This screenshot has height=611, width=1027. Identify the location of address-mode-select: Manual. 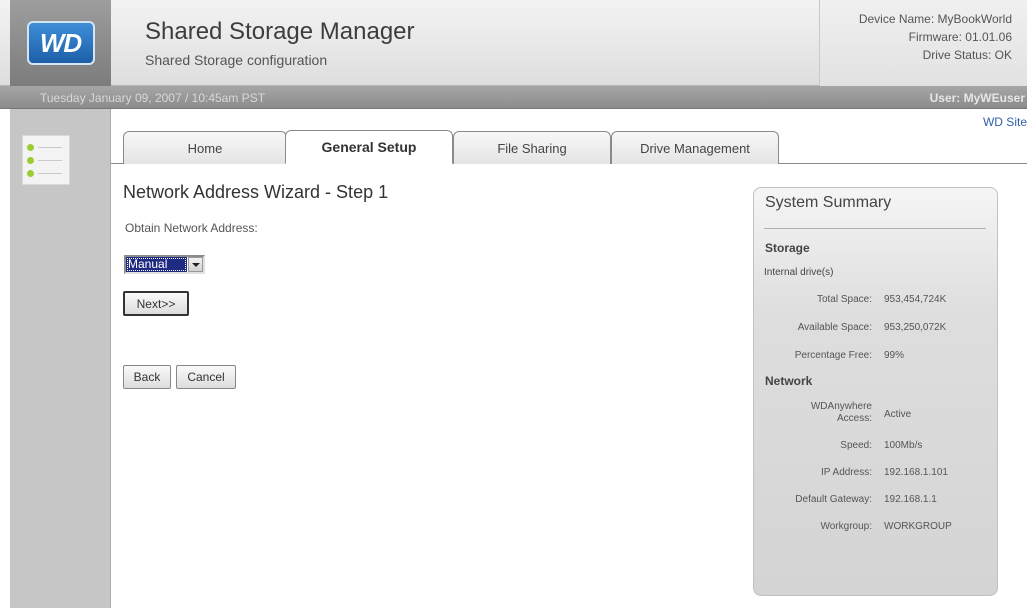
(164, 264).